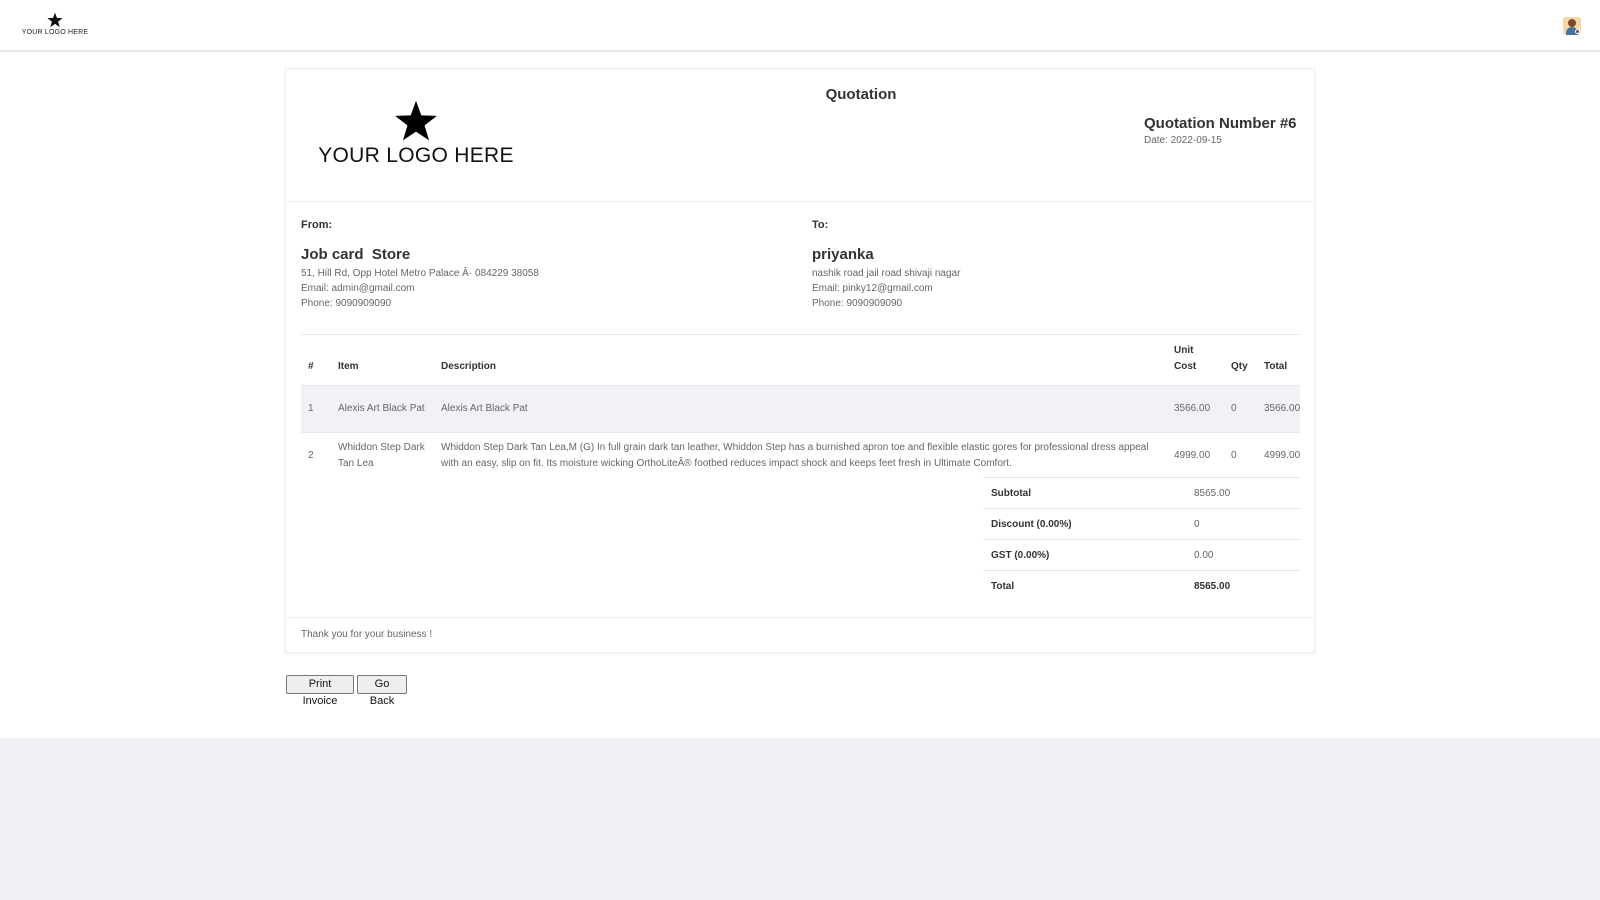  I want to click on subtotal-value: 8565.00, so click(1243, 493).